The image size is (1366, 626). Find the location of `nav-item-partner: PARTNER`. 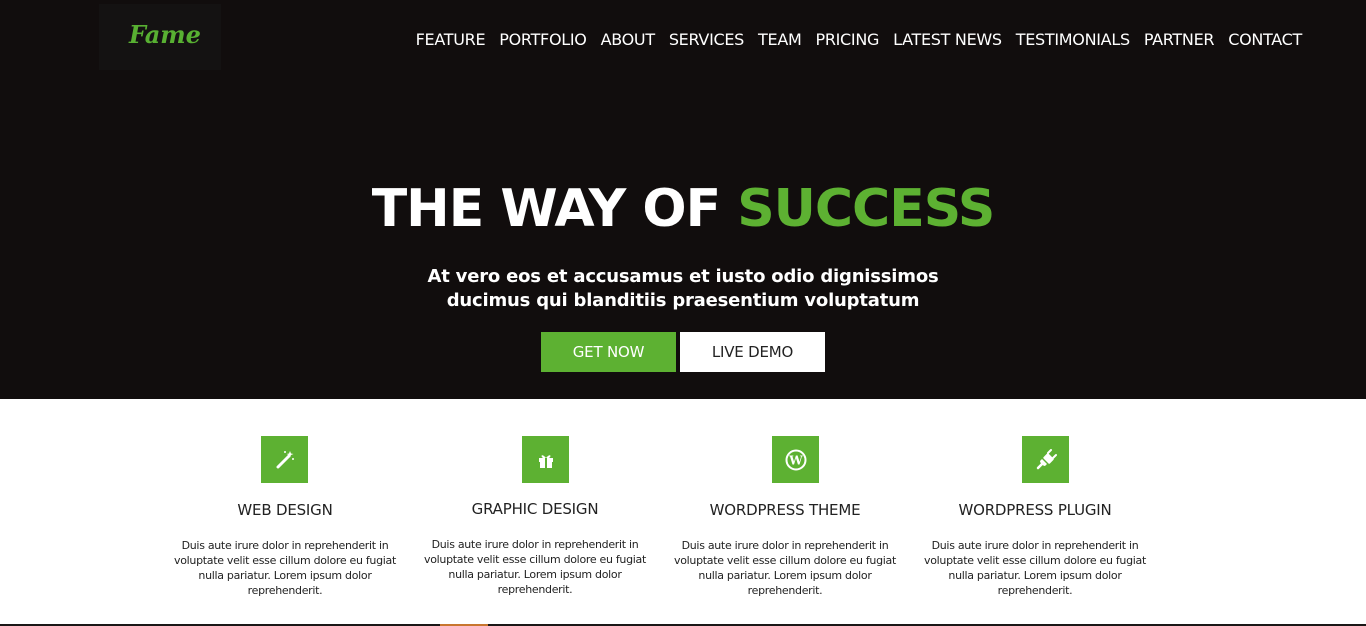

nav-item-partner: PARTNER is located at coordinates (1179, 39).